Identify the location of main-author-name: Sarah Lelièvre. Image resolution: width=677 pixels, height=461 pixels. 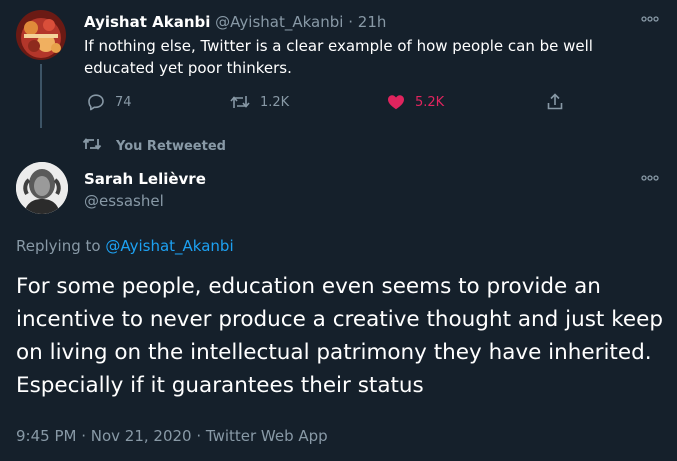
(145, 179).